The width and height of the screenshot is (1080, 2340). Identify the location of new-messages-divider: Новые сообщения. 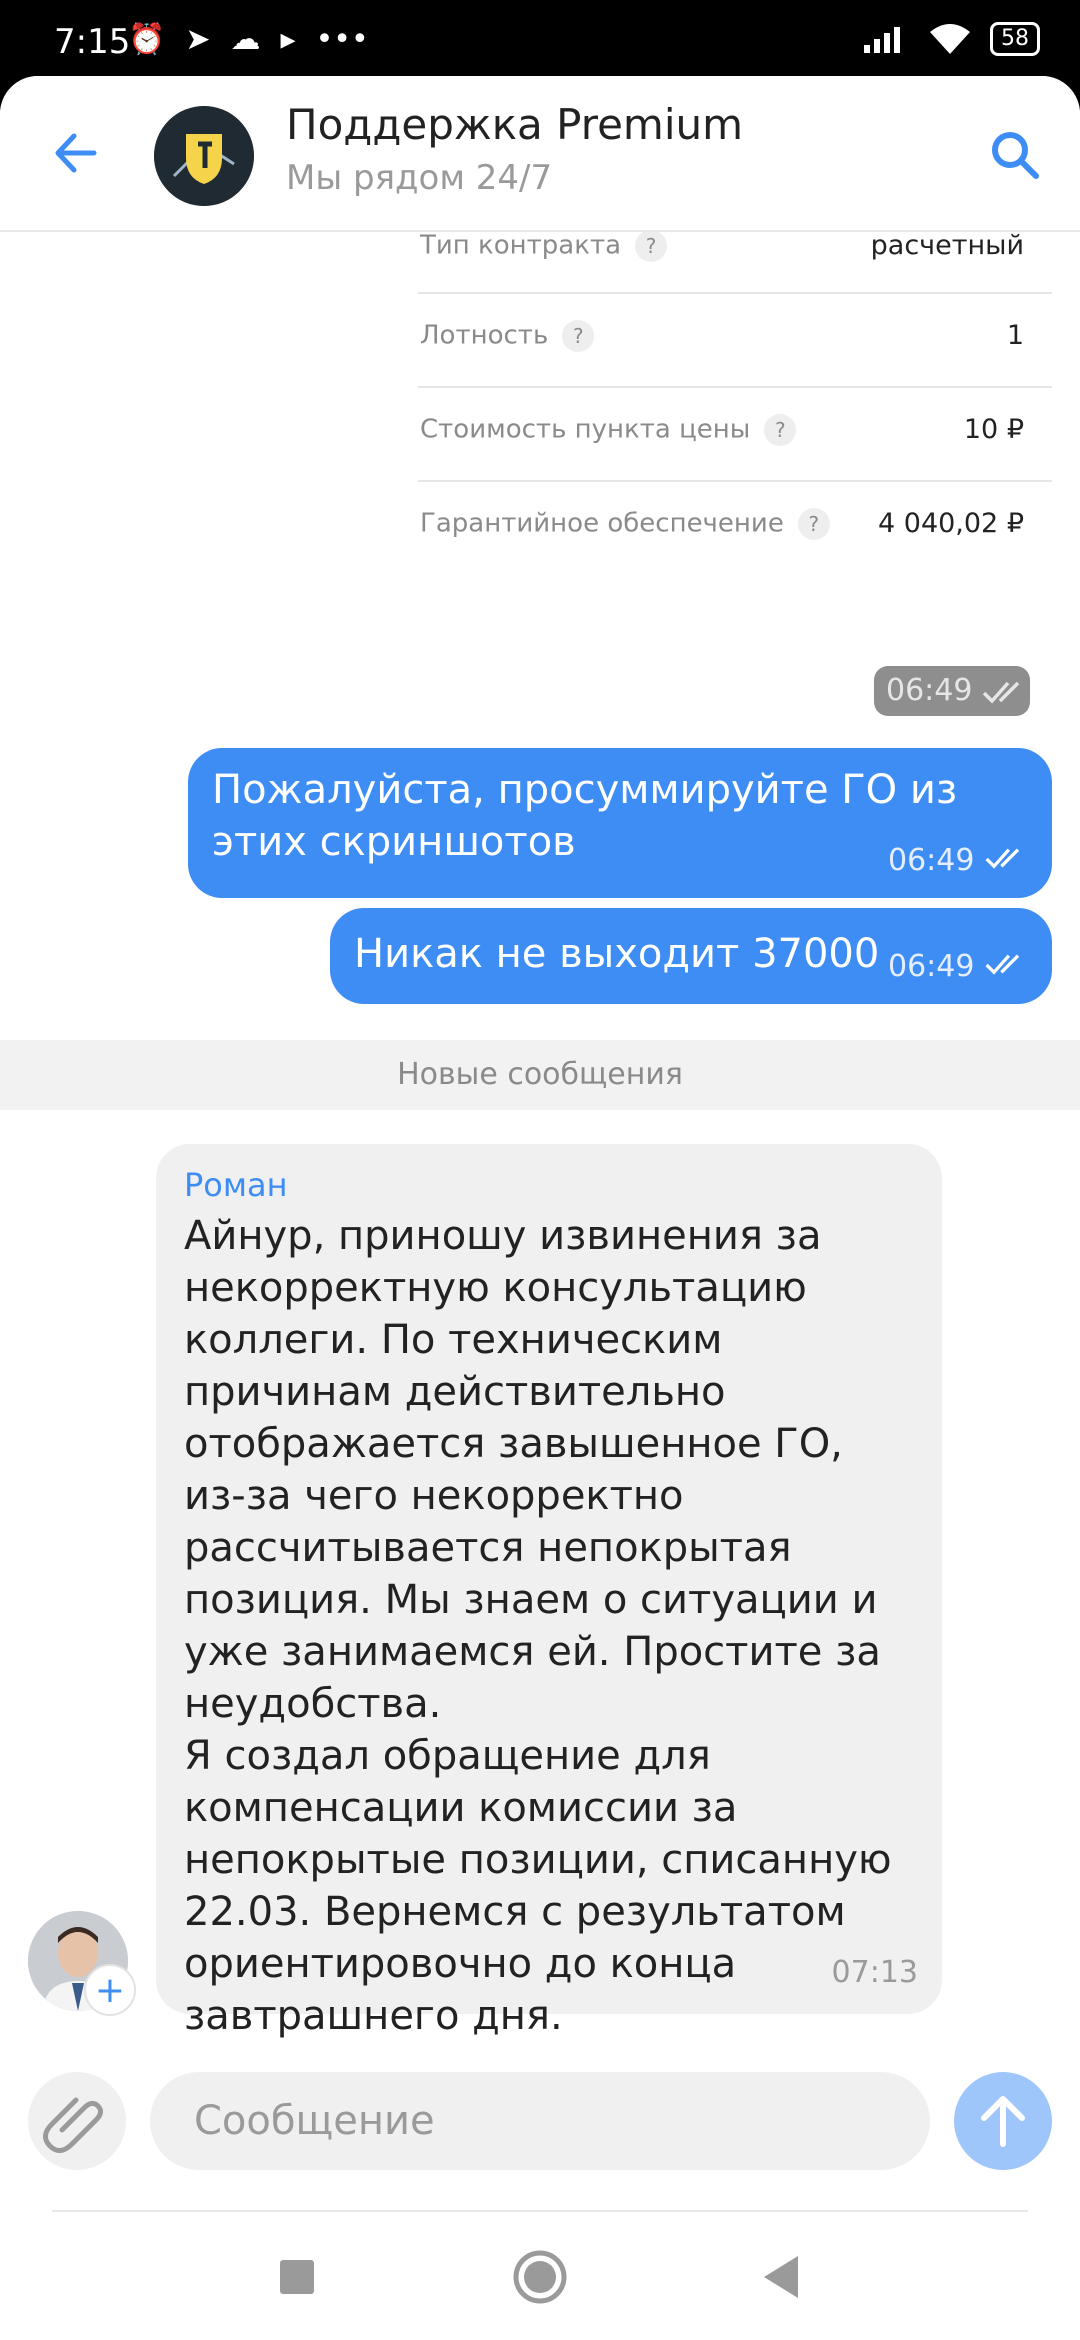
(540, 1075).